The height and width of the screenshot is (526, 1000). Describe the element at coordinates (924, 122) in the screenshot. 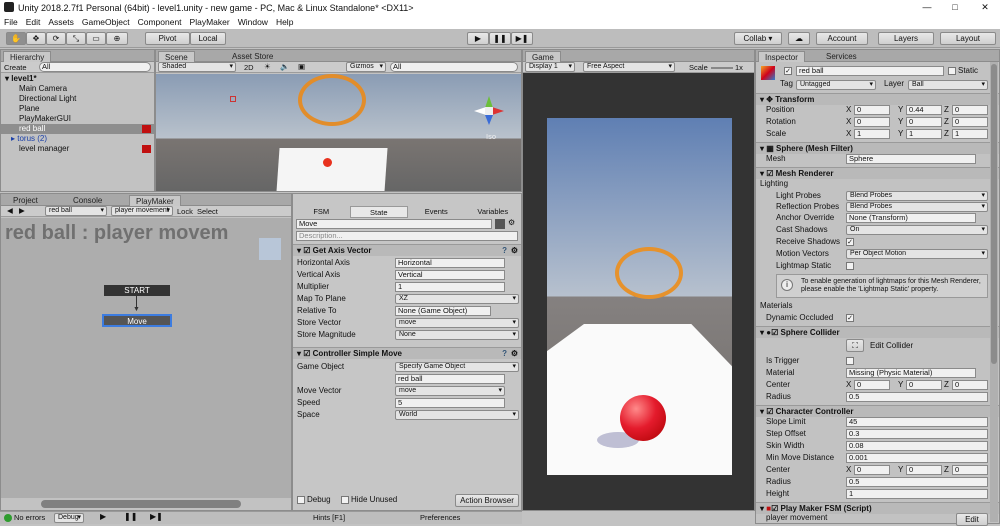

I see `rotation-y-input: 0` at that location.